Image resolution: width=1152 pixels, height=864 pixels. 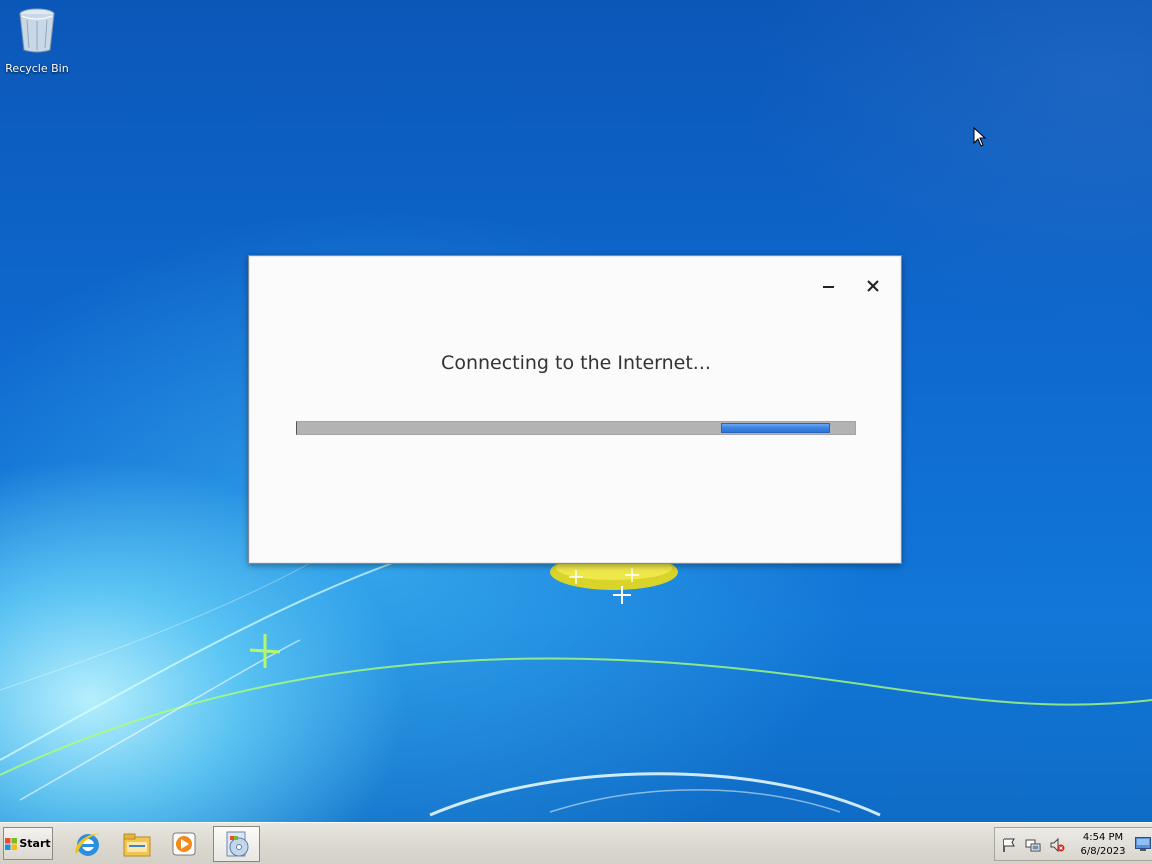 What do you see at coordinates (37, 68) in the screenshot?
I see `recycle-bin-label: Recycle Bin` at bounding box center [37, 68].